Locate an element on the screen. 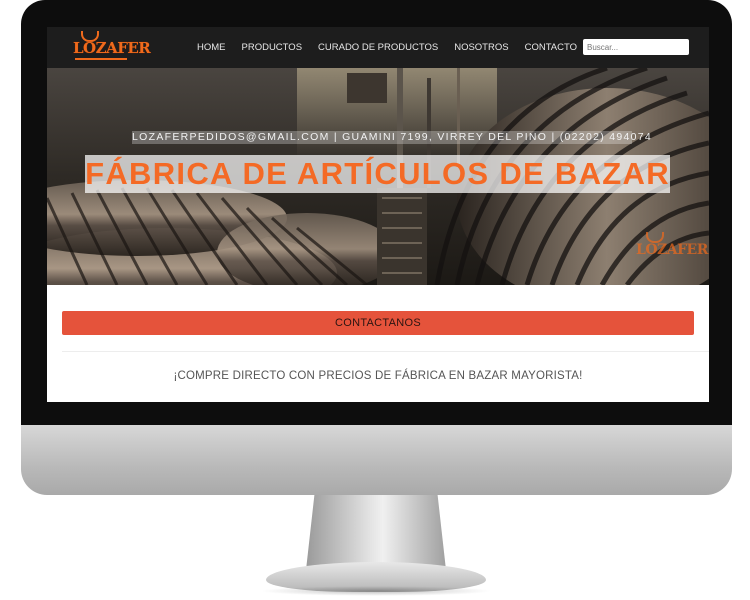 Image resolution: width=750 pixels, height=600 pixels. monitor-stand-neck is located at coordinates (376, 532).